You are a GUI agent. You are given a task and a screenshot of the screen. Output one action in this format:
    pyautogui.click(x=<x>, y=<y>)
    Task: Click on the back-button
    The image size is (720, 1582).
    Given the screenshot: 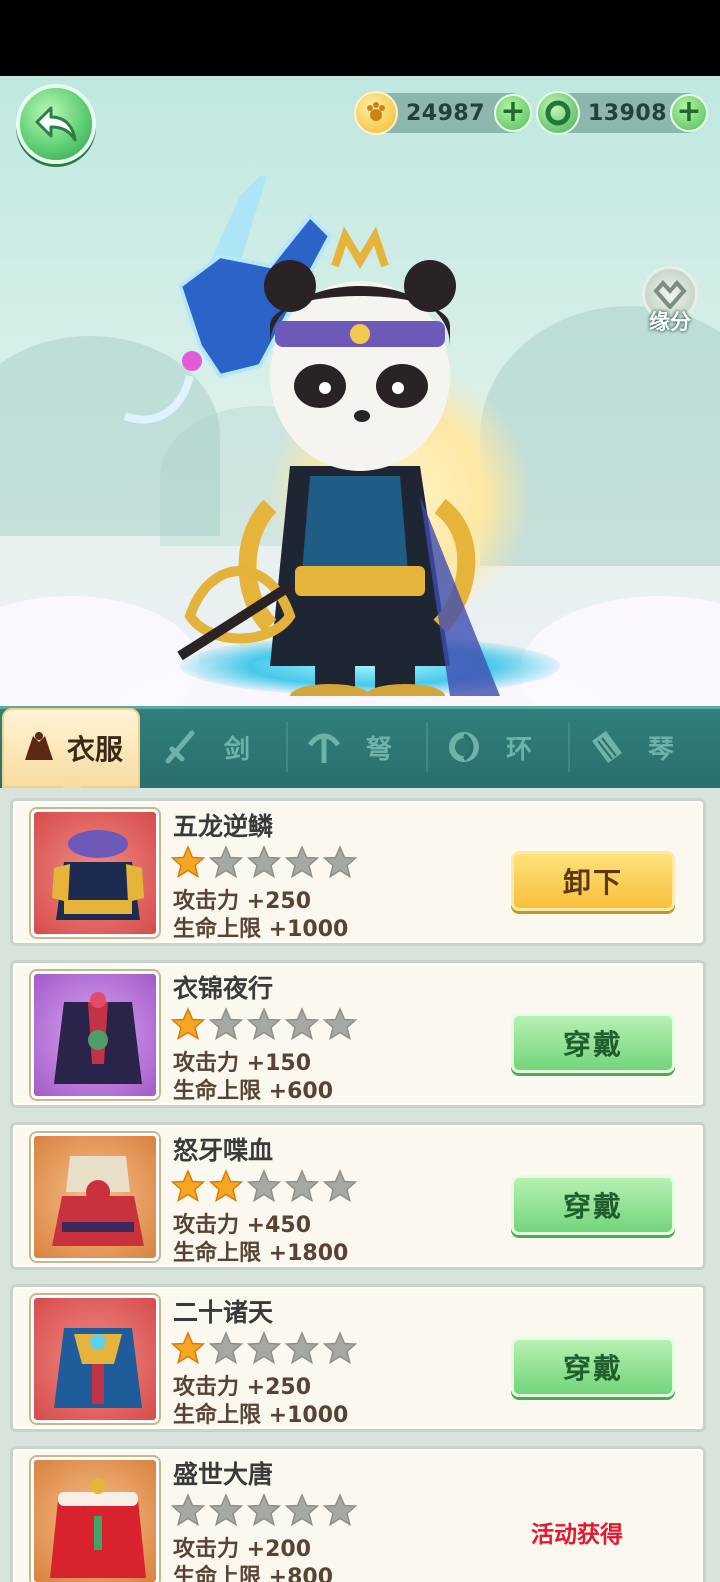 What is the action you would take?
    pyautogui.click(x=56, y=124)
    